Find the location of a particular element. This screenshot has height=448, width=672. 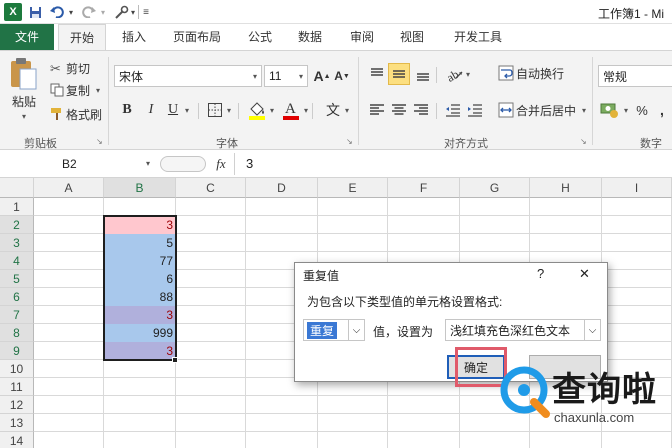

fill-color-dropdown-icon: ▾ is located at coordinates (272, 110).